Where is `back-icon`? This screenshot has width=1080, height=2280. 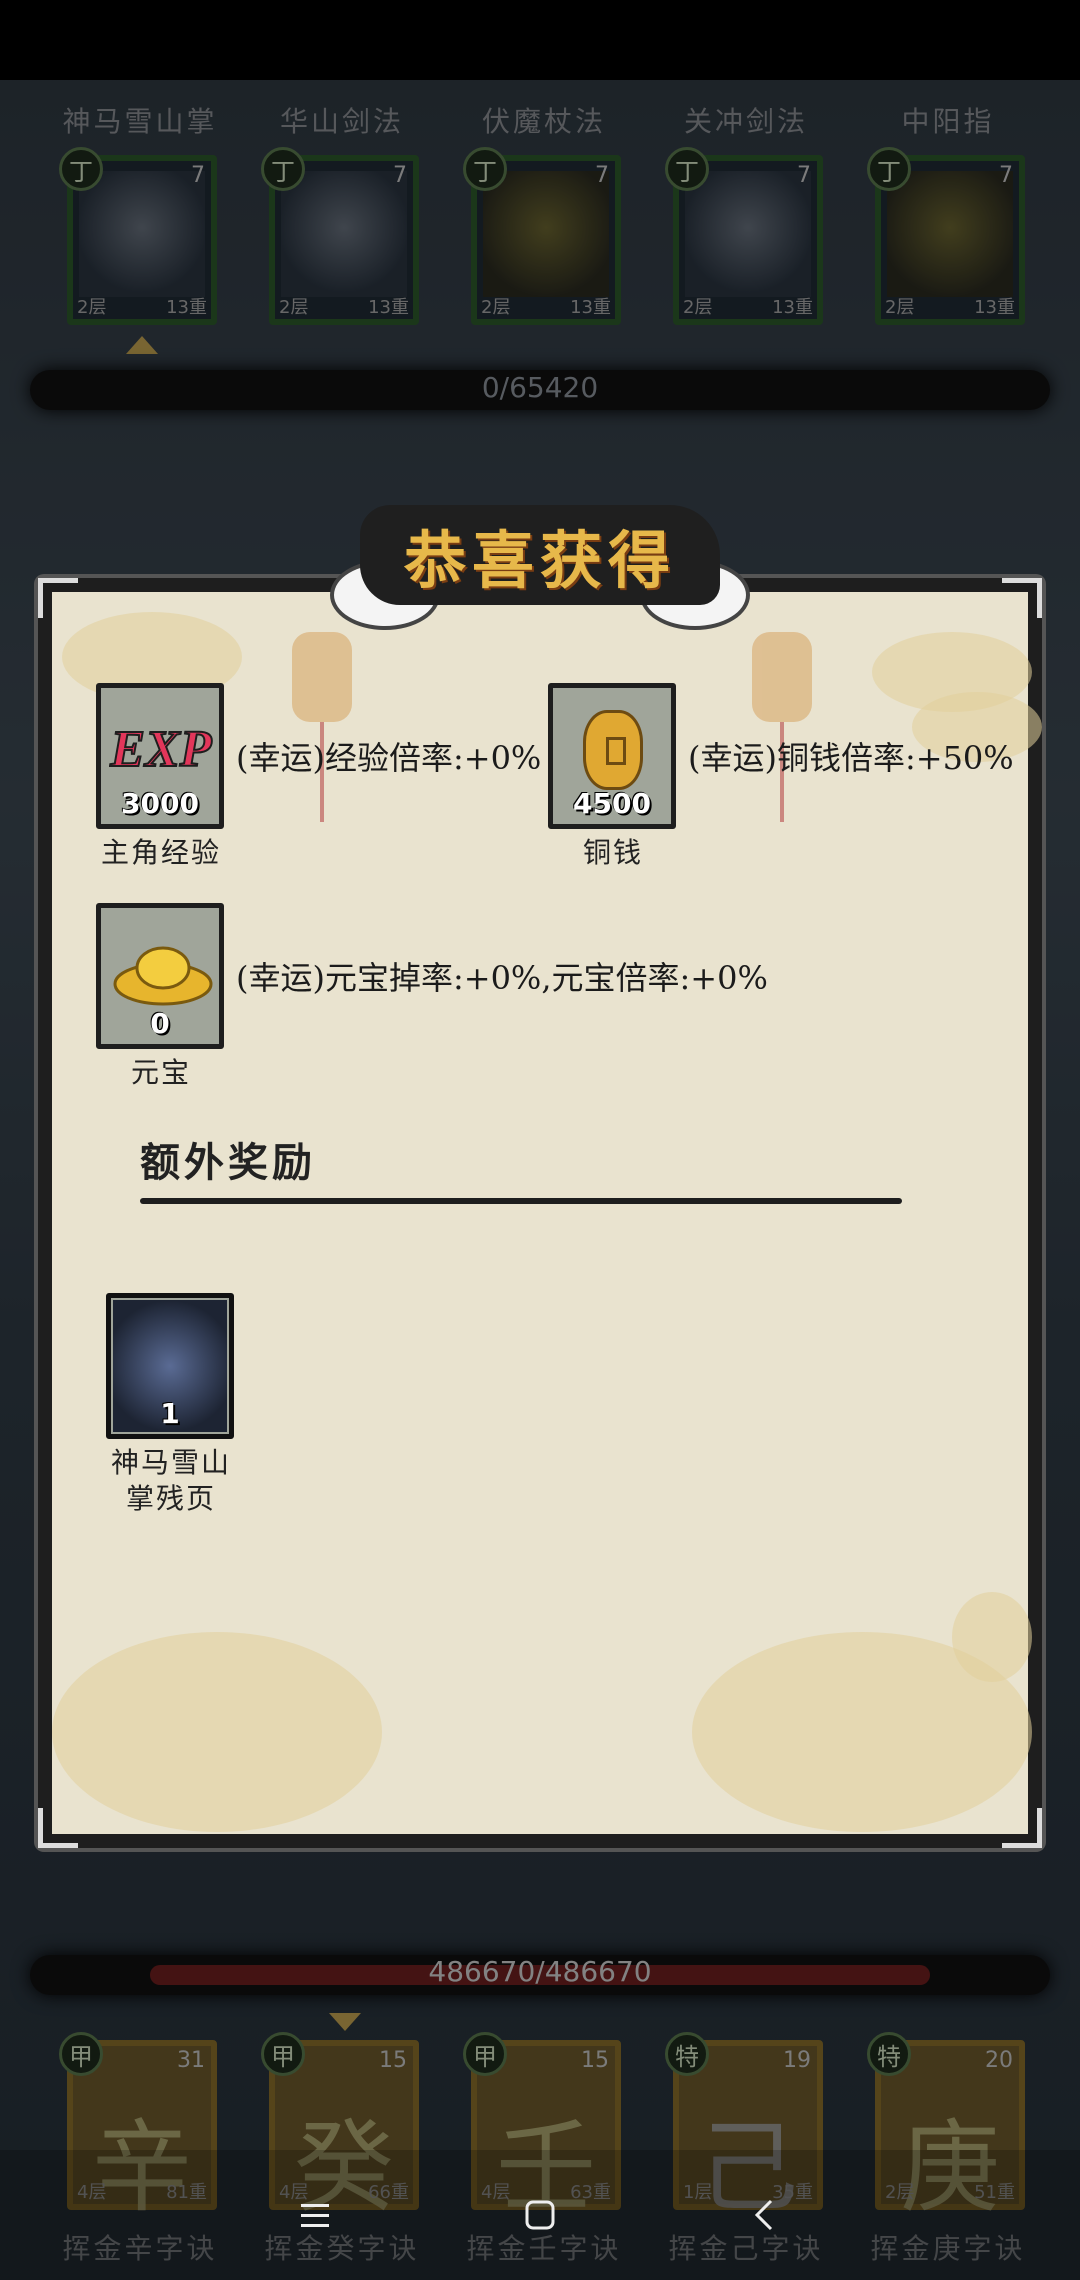
back-icon is located at coordinates (763, 2215).